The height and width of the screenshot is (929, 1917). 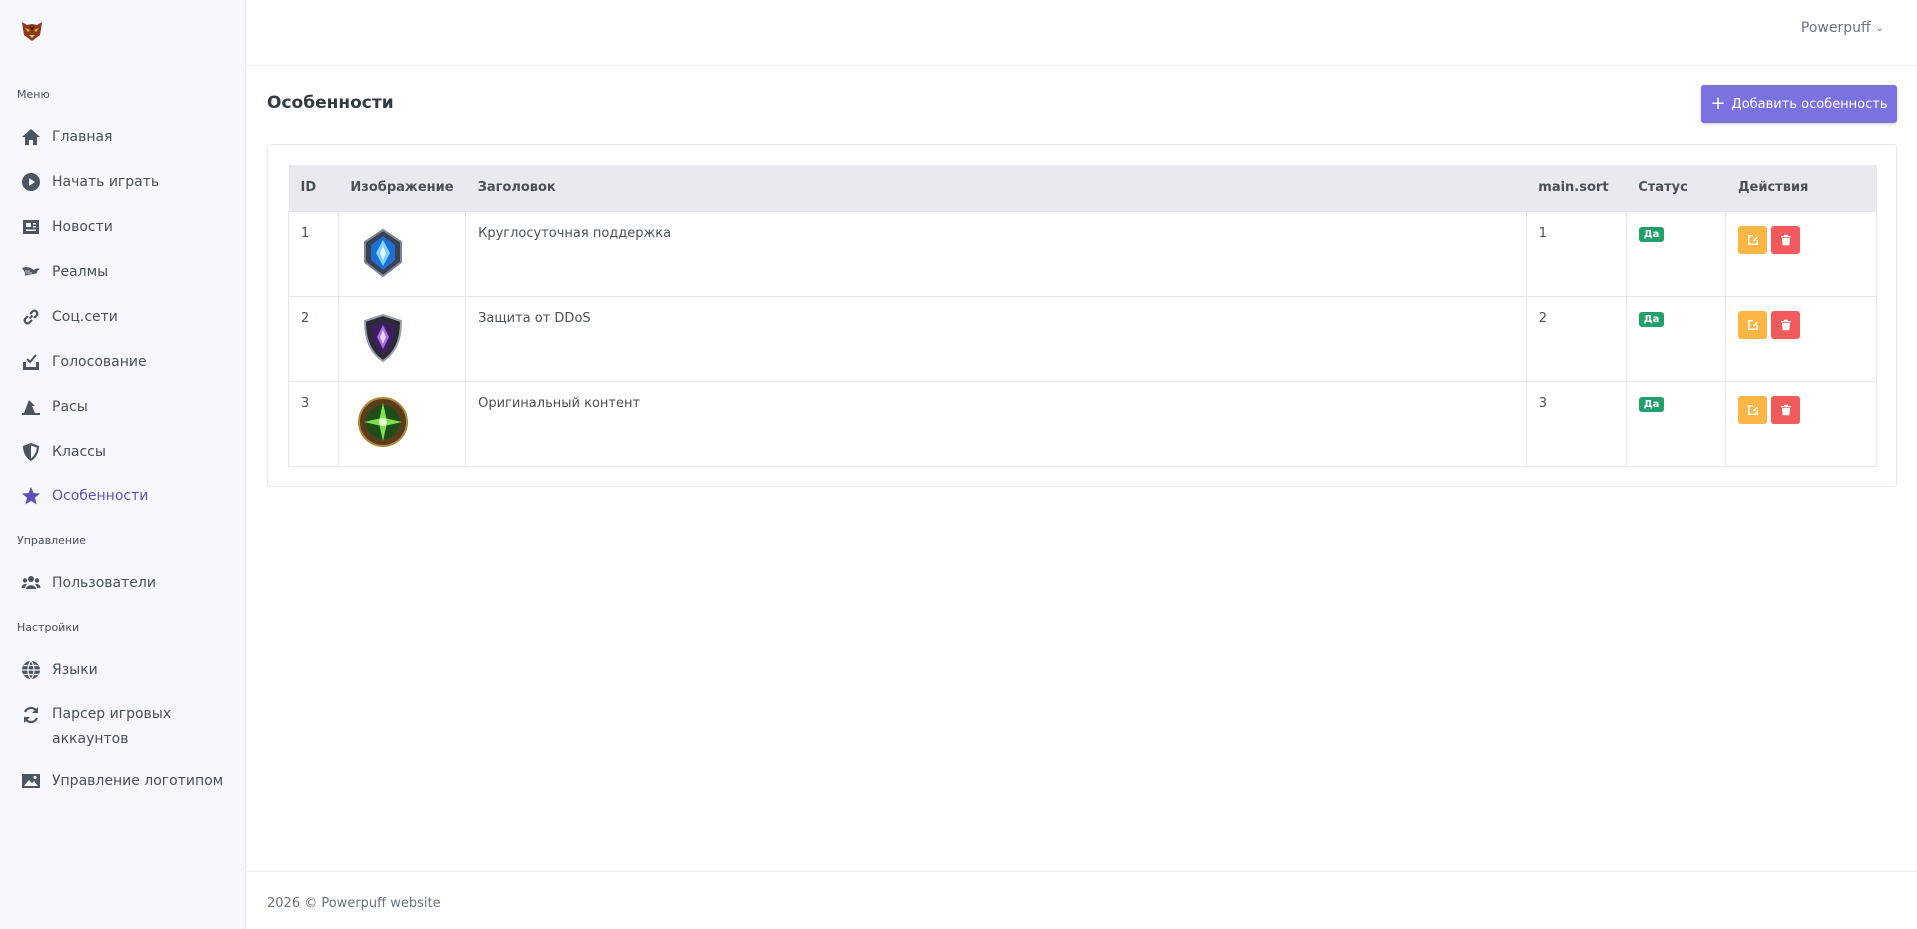 What do you see at coordinates (1718, 103) in the screenshot?
I see `plus-icon: +` at bounding box center [1718, 103].